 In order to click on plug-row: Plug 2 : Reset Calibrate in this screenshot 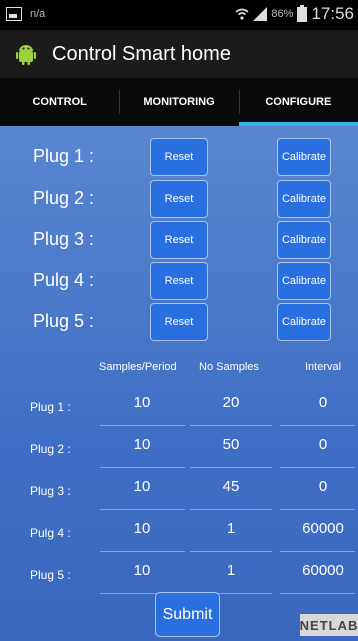, I will do `click(179, 200)`.